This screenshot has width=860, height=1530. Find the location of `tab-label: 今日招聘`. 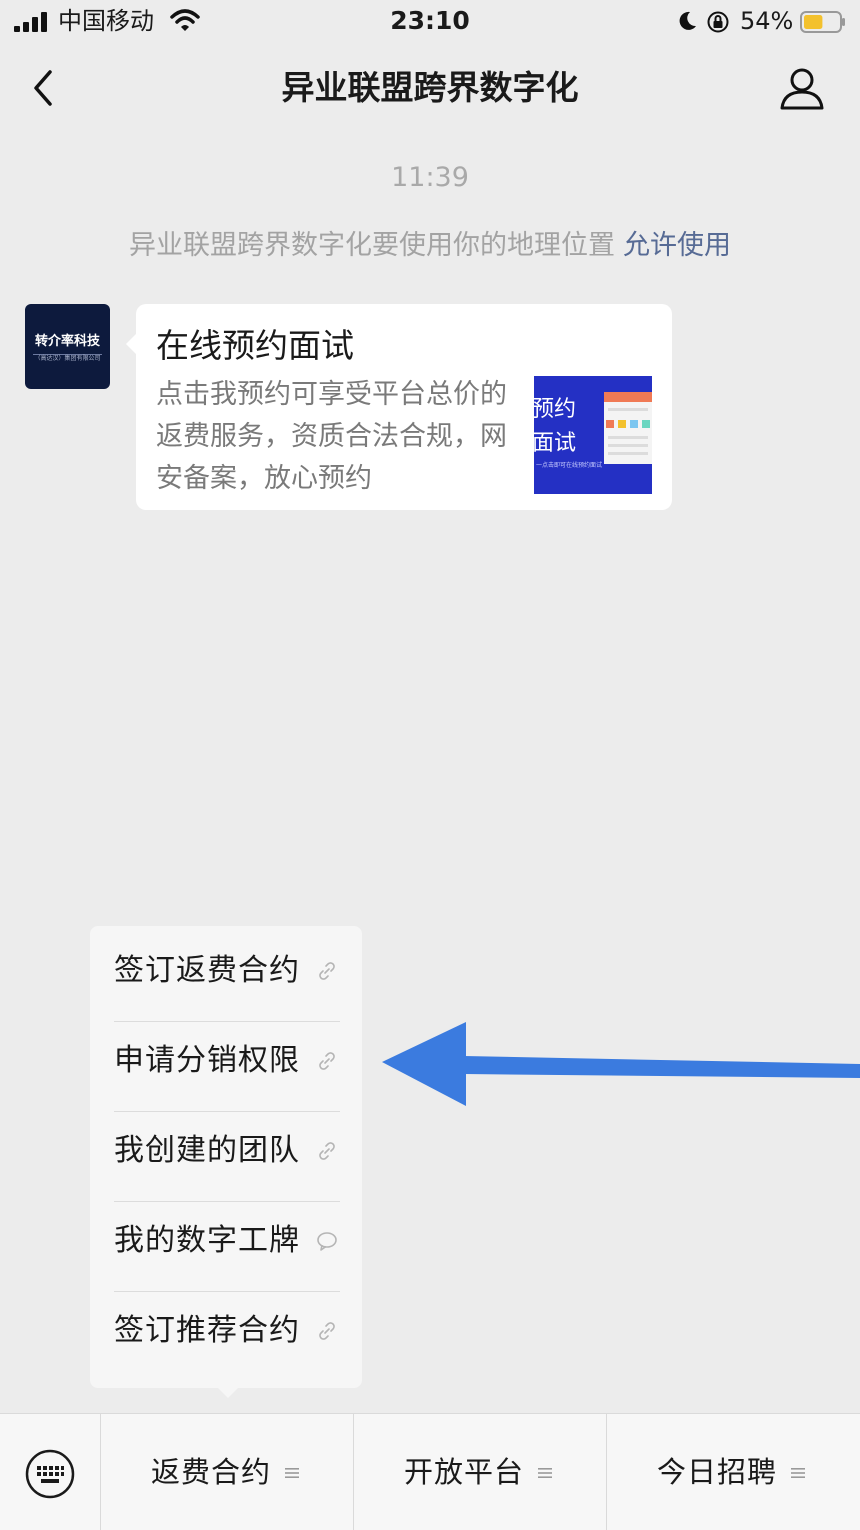

tab-label: 今日招聘 is located at coordinates (717, 1472).